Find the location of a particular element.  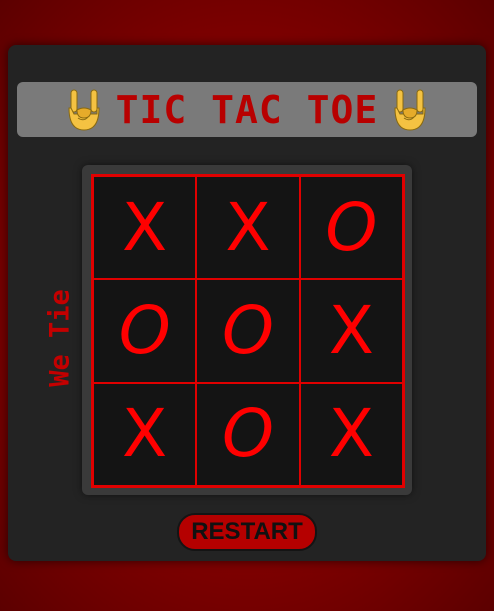

board-cell-r3-c2: O is located at coordinates (248, 434).